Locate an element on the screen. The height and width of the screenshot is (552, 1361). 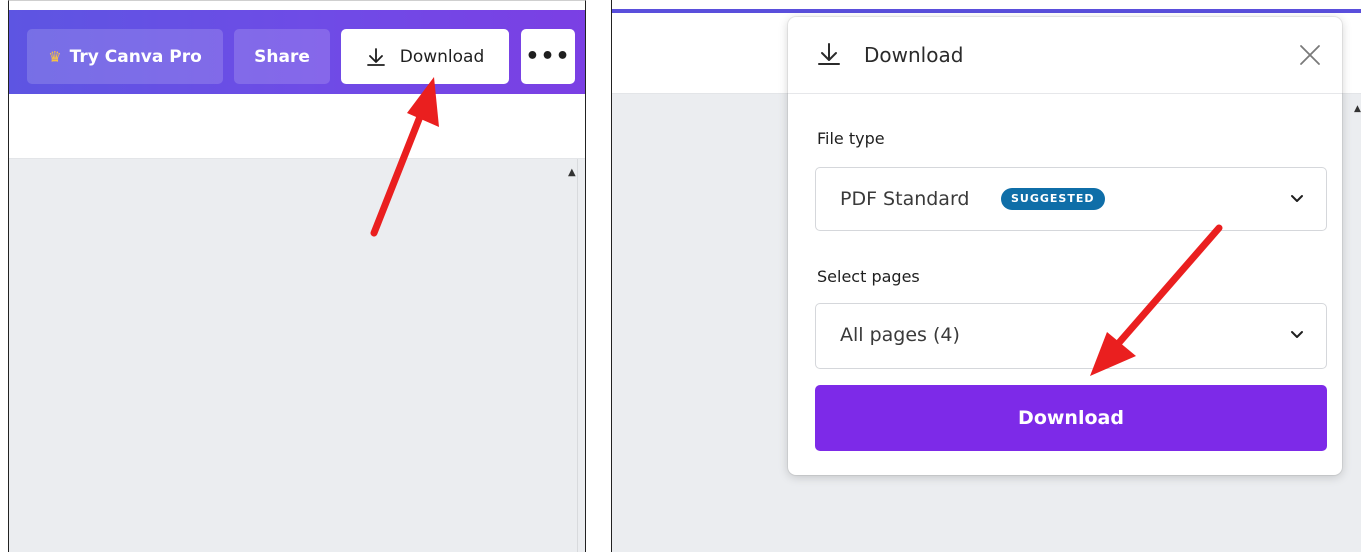
download-label: Download is located at coordinates (442, 56).